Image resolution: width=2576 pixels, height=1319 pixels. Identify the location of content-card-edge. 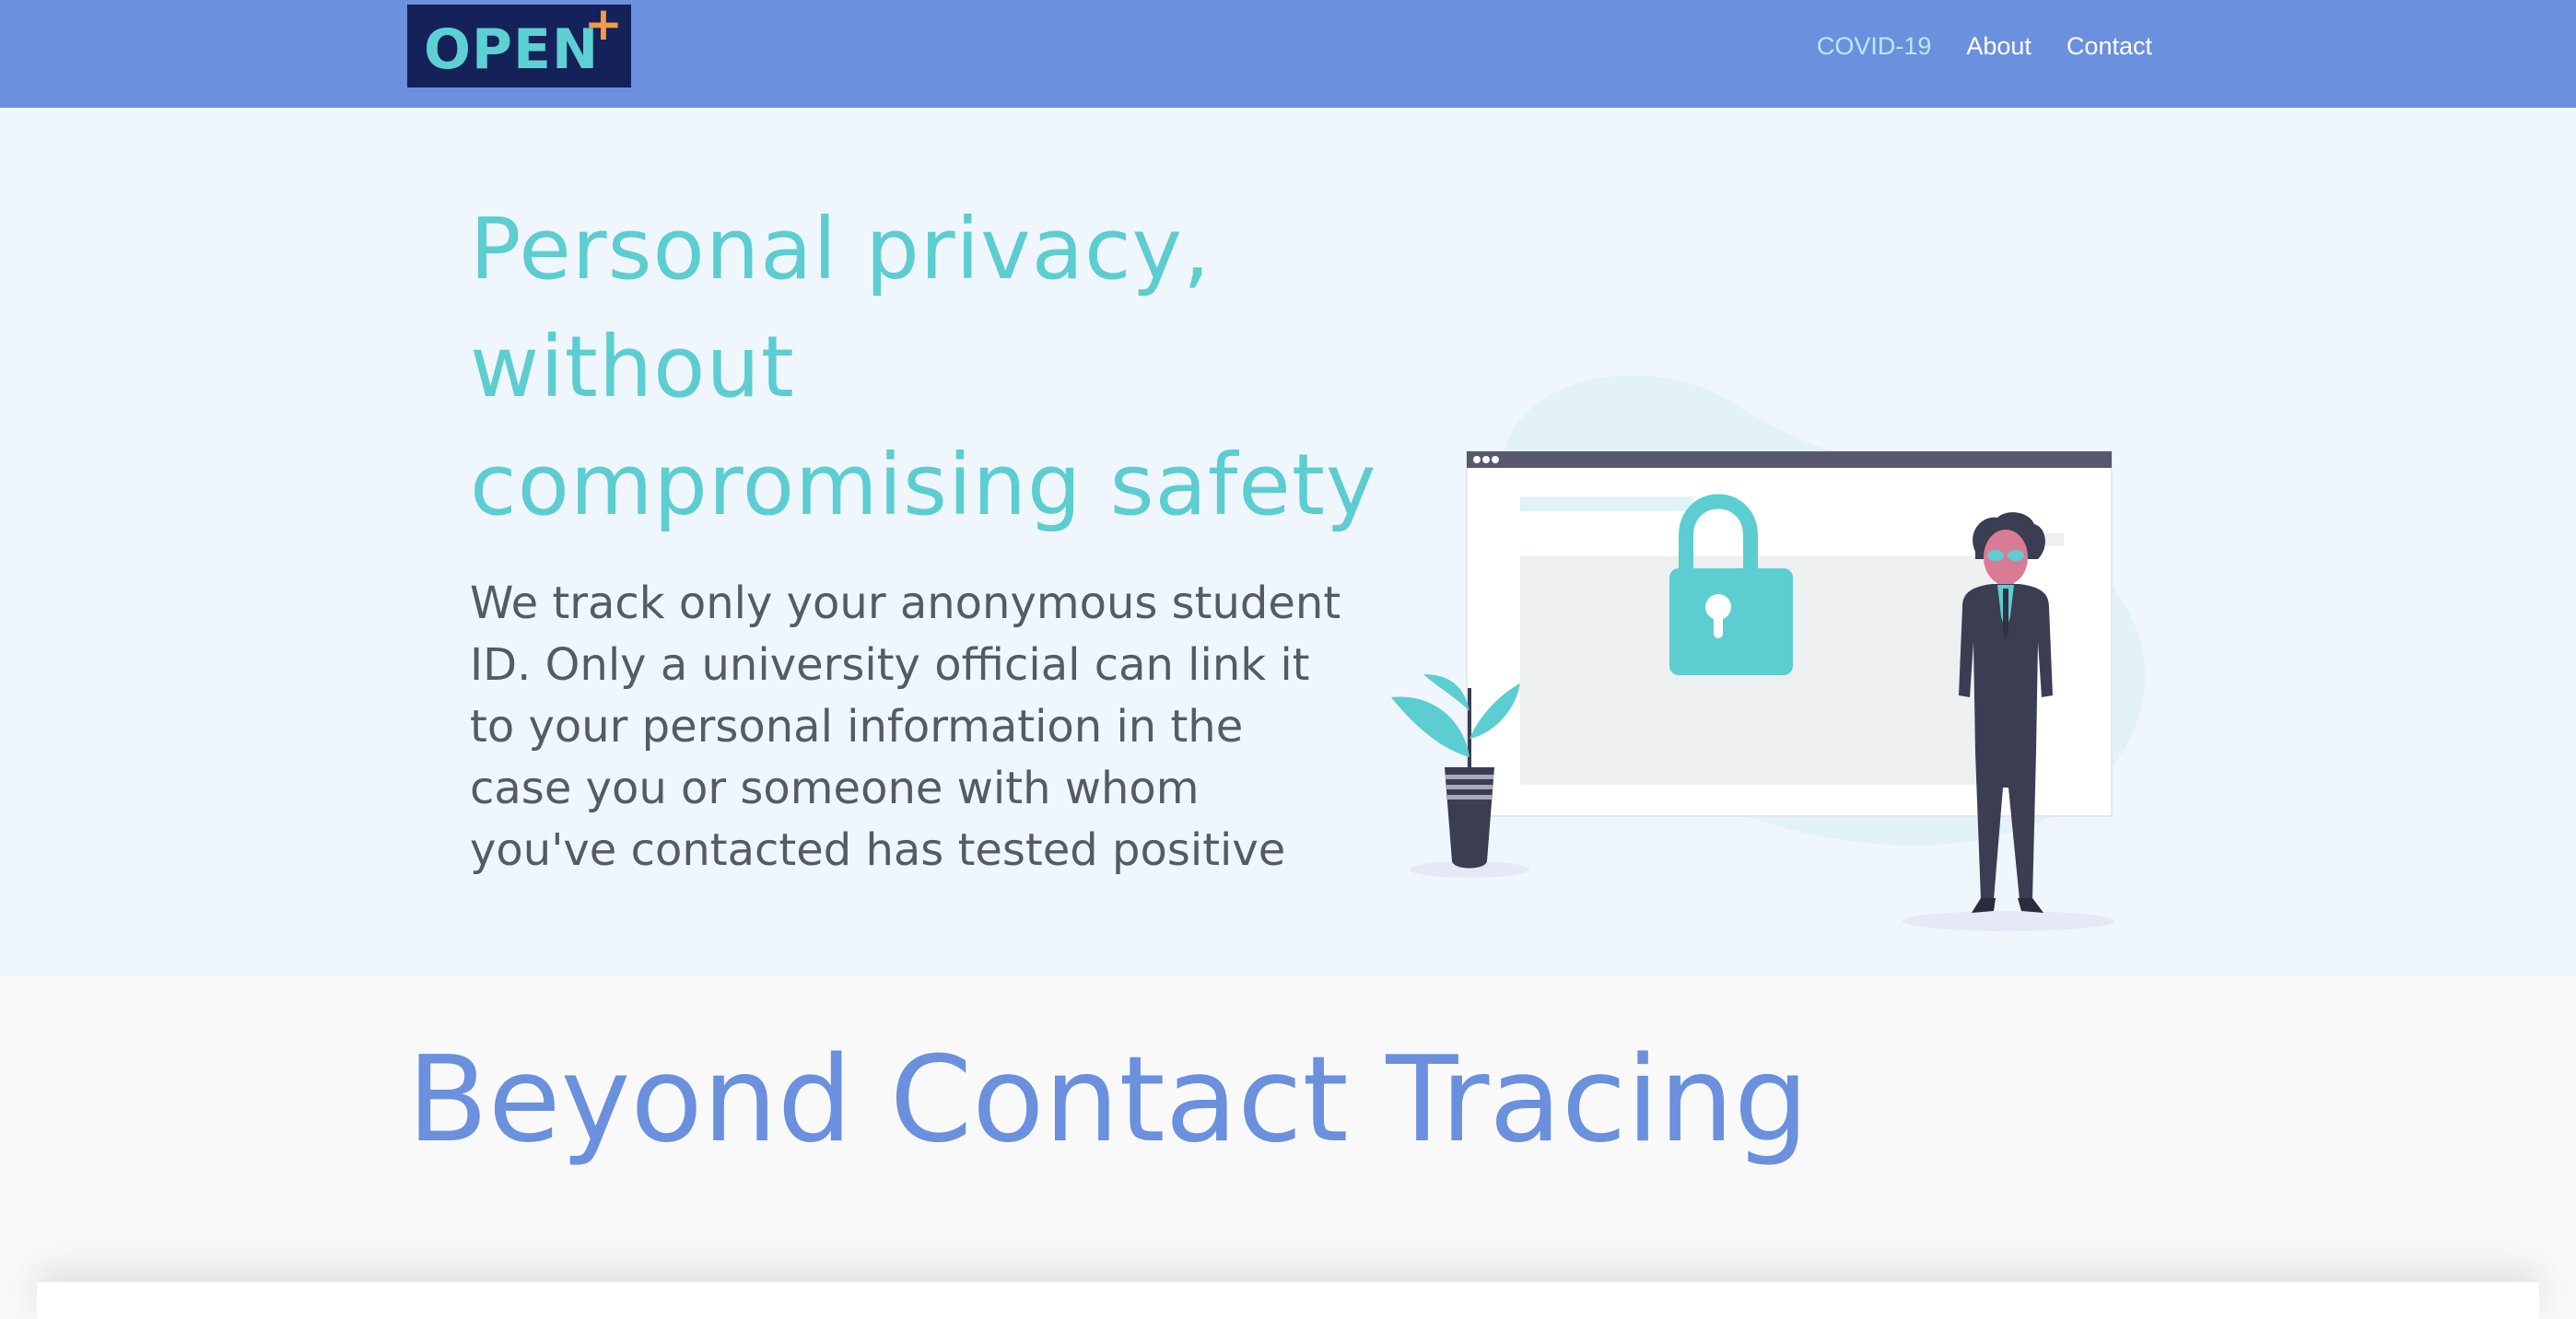
(1288, 1300).